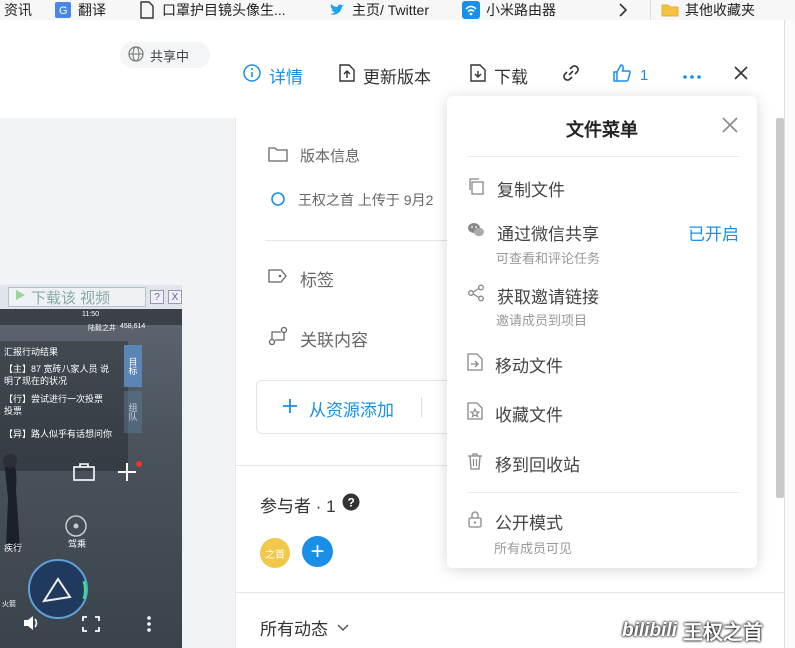 The image size is (795, 648). I want to click on version-info-row: 版本信息, so click(314, 155).